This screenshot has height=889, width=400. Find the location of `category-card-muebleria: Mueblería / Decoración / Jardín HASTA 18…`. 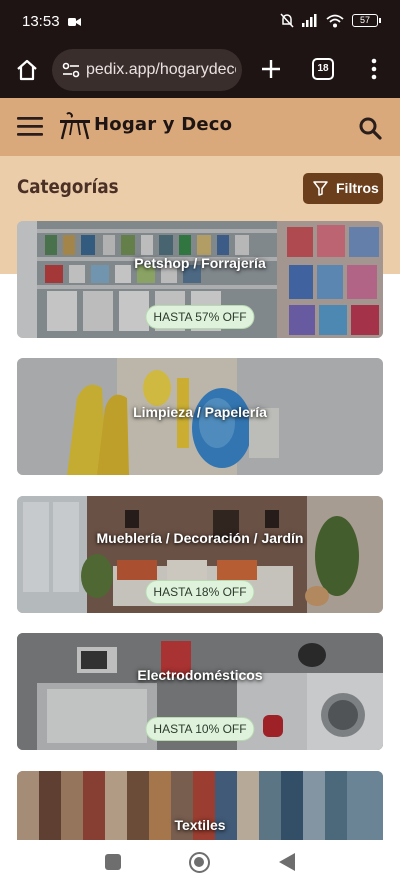

category-card-muebleria: Mueblería / Decoración / Jardín HASTA 18… is located at coordinates (200, 554).